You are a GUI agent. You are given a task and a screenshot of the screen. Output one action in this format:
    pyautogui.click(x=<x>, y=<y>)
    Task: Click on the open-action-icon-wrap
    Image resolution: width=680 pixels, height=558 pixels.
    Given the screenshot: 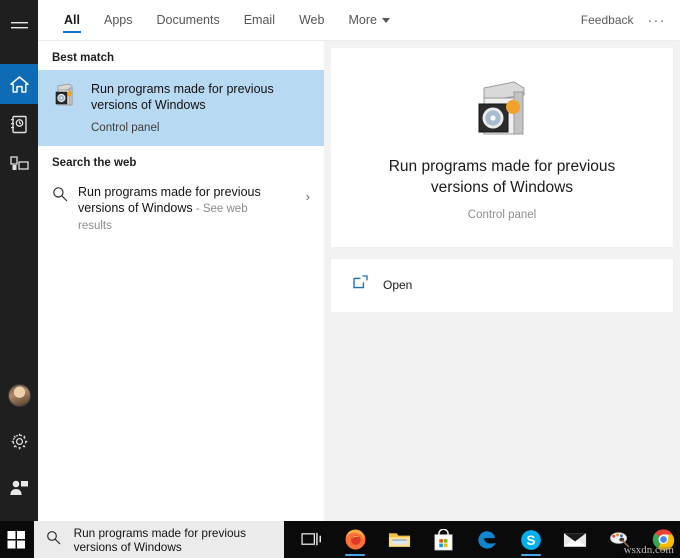 What is the action you would take?
    pyautogui.click(x=364, y=284)
    